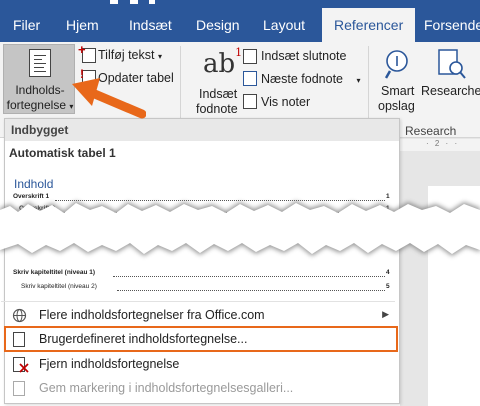  What do you see at coordinates (218, 94) in the screenshot?
I see `insert-footnote-label-line1: Indsæt` at bounding box center [218, 94].